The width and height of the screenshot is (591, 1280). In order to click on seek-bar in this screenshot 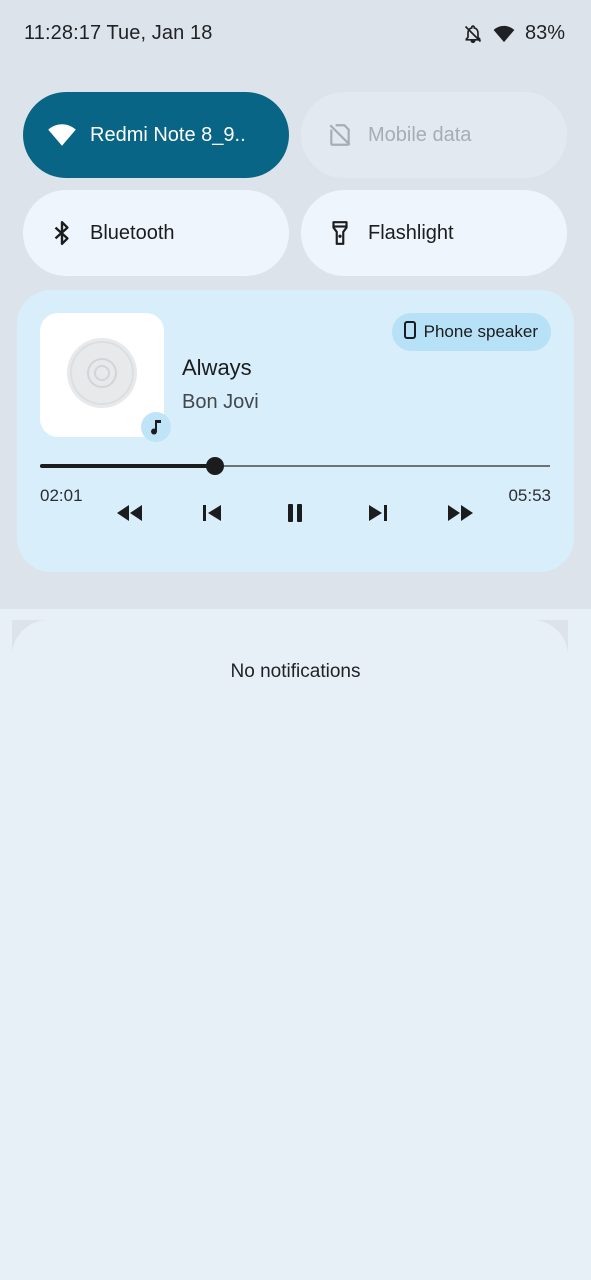, I will do `click(295, 466)`.